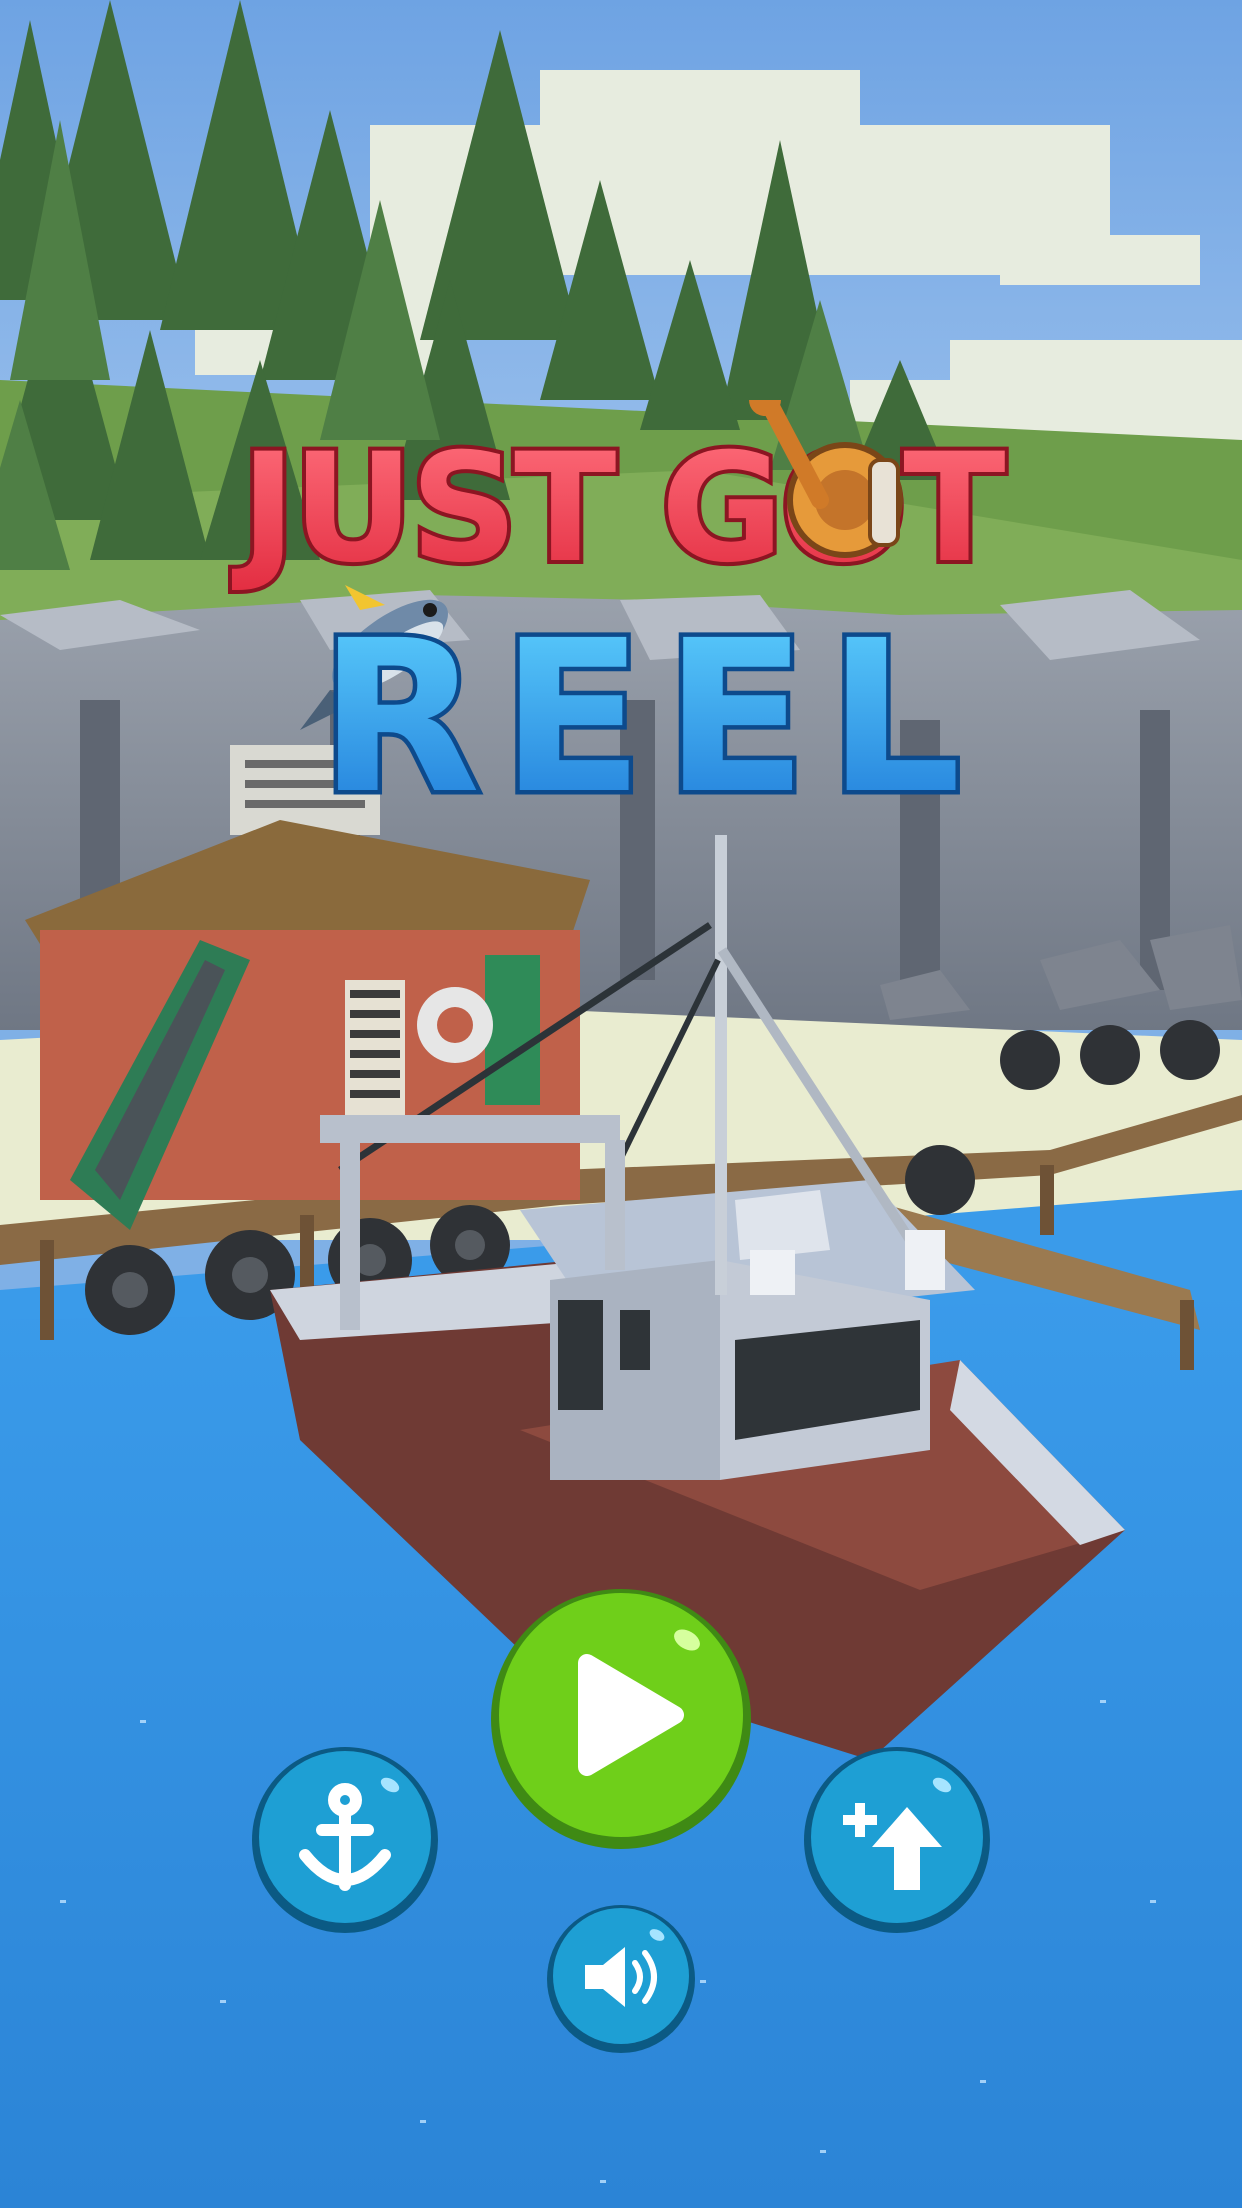  I want to click on play-button, so click(621, 1719).